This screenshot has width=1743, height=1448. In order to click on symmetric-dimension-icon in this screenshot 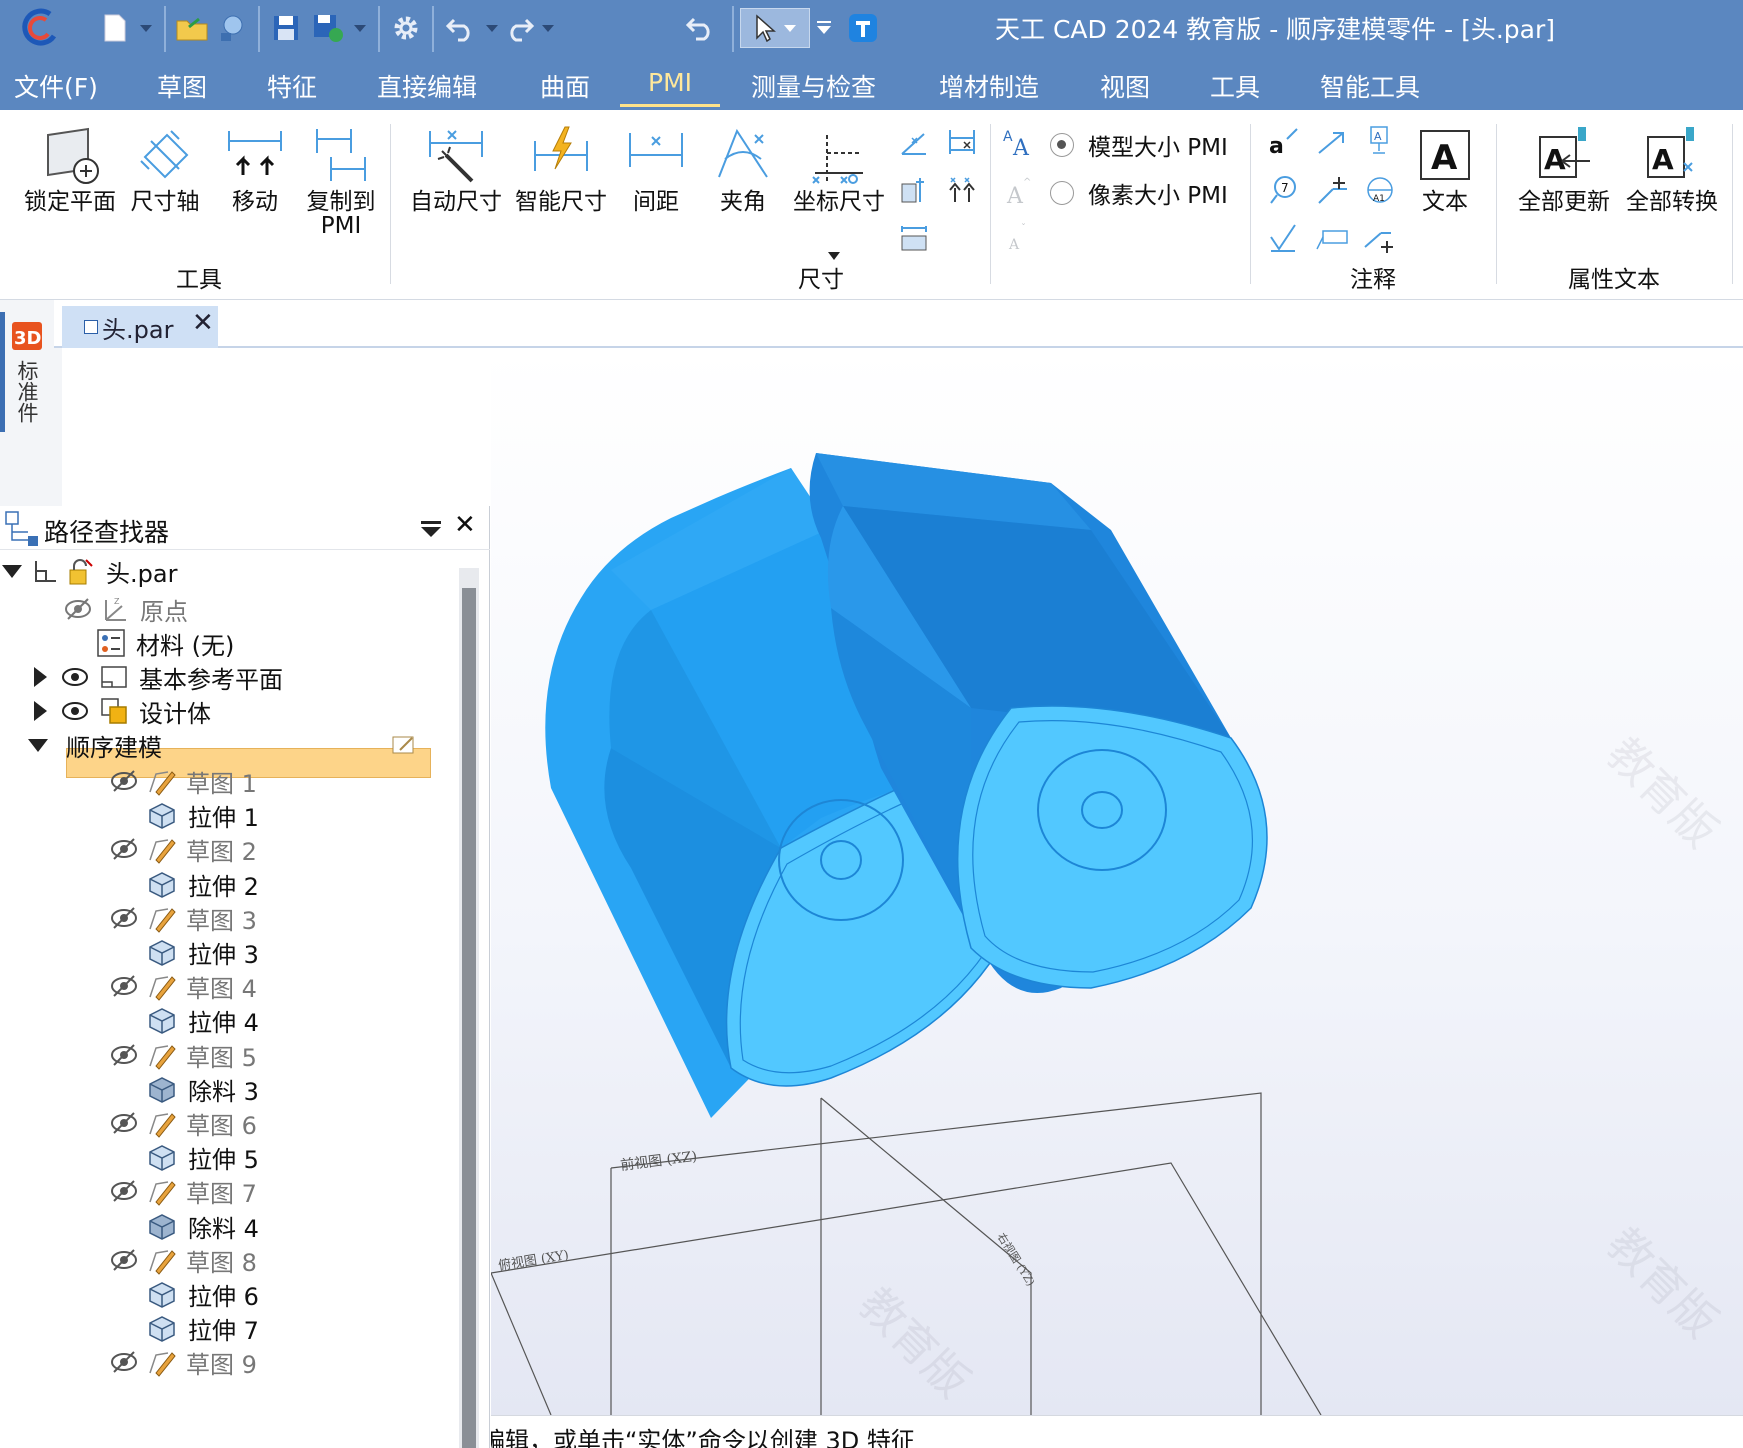, I will do `click(962, 142)`.